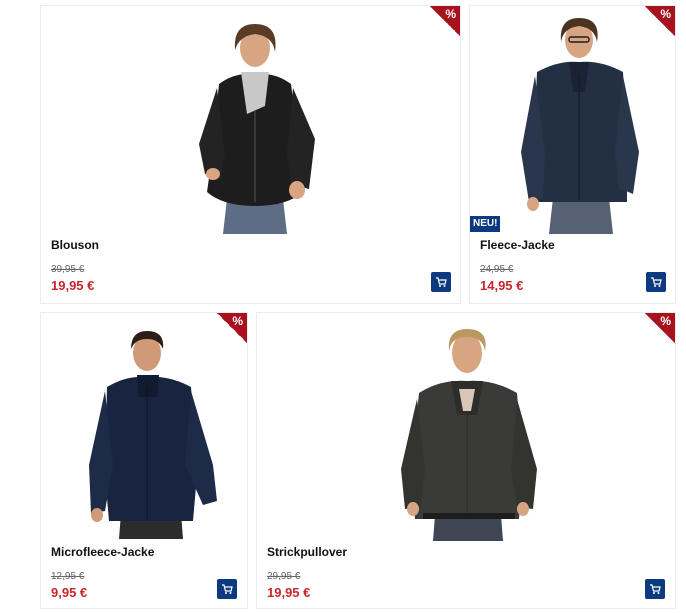 The width and height of the screenshot is (686, 613). Describe the element at coordinates (502, 285) in the screenshot. I see `sale-price: 14,95 €` at that location.